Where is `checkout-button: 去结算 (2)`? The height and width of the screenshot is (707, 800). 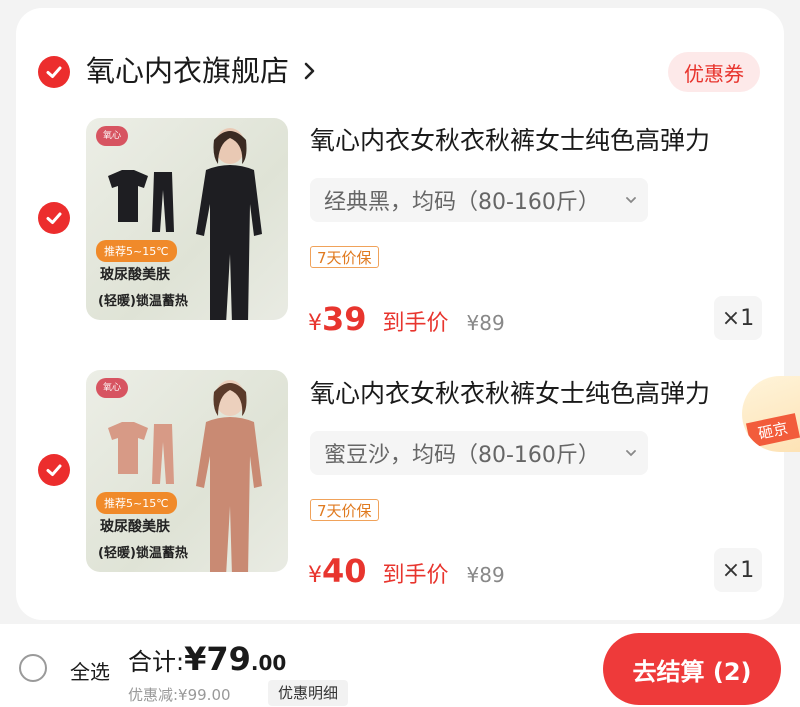 checkout-button: 去结算 (2) is located at coordinates (692, 669).